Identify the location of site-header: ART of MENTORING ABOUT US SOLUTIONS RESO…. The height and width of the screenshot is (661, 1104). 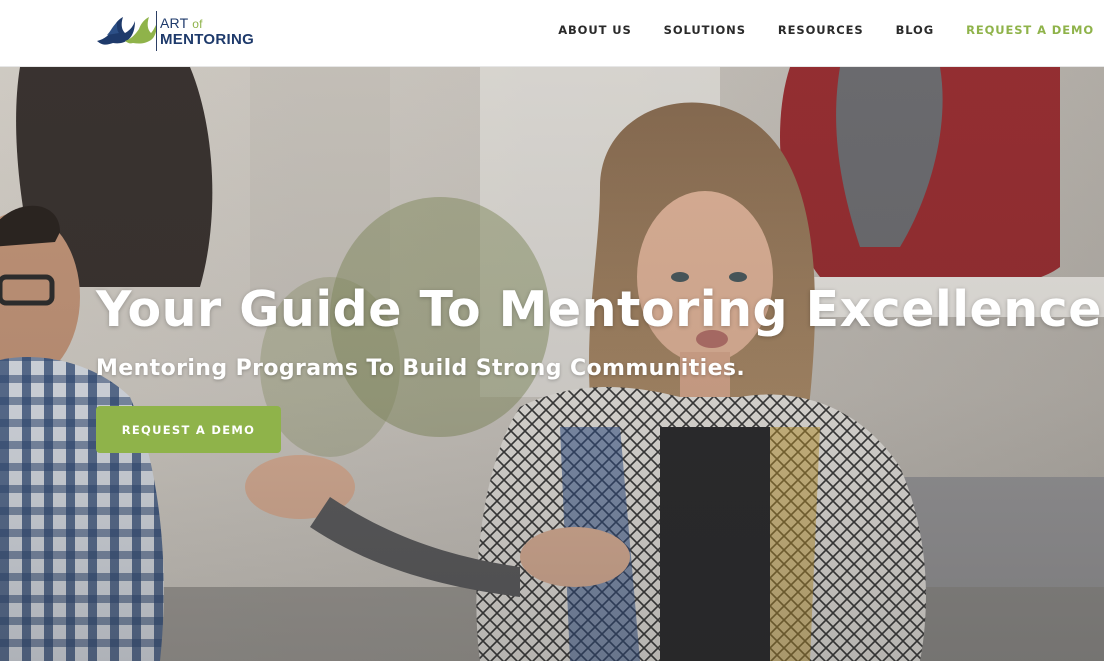
(552, 33).